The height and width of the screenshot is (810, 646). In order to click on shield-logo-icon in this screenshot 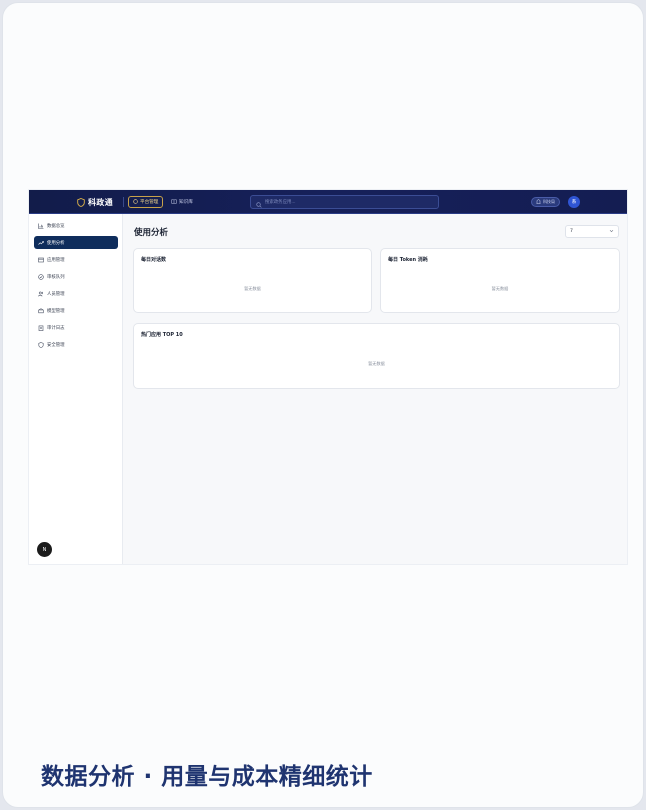, I will do `click(81, 202)`.